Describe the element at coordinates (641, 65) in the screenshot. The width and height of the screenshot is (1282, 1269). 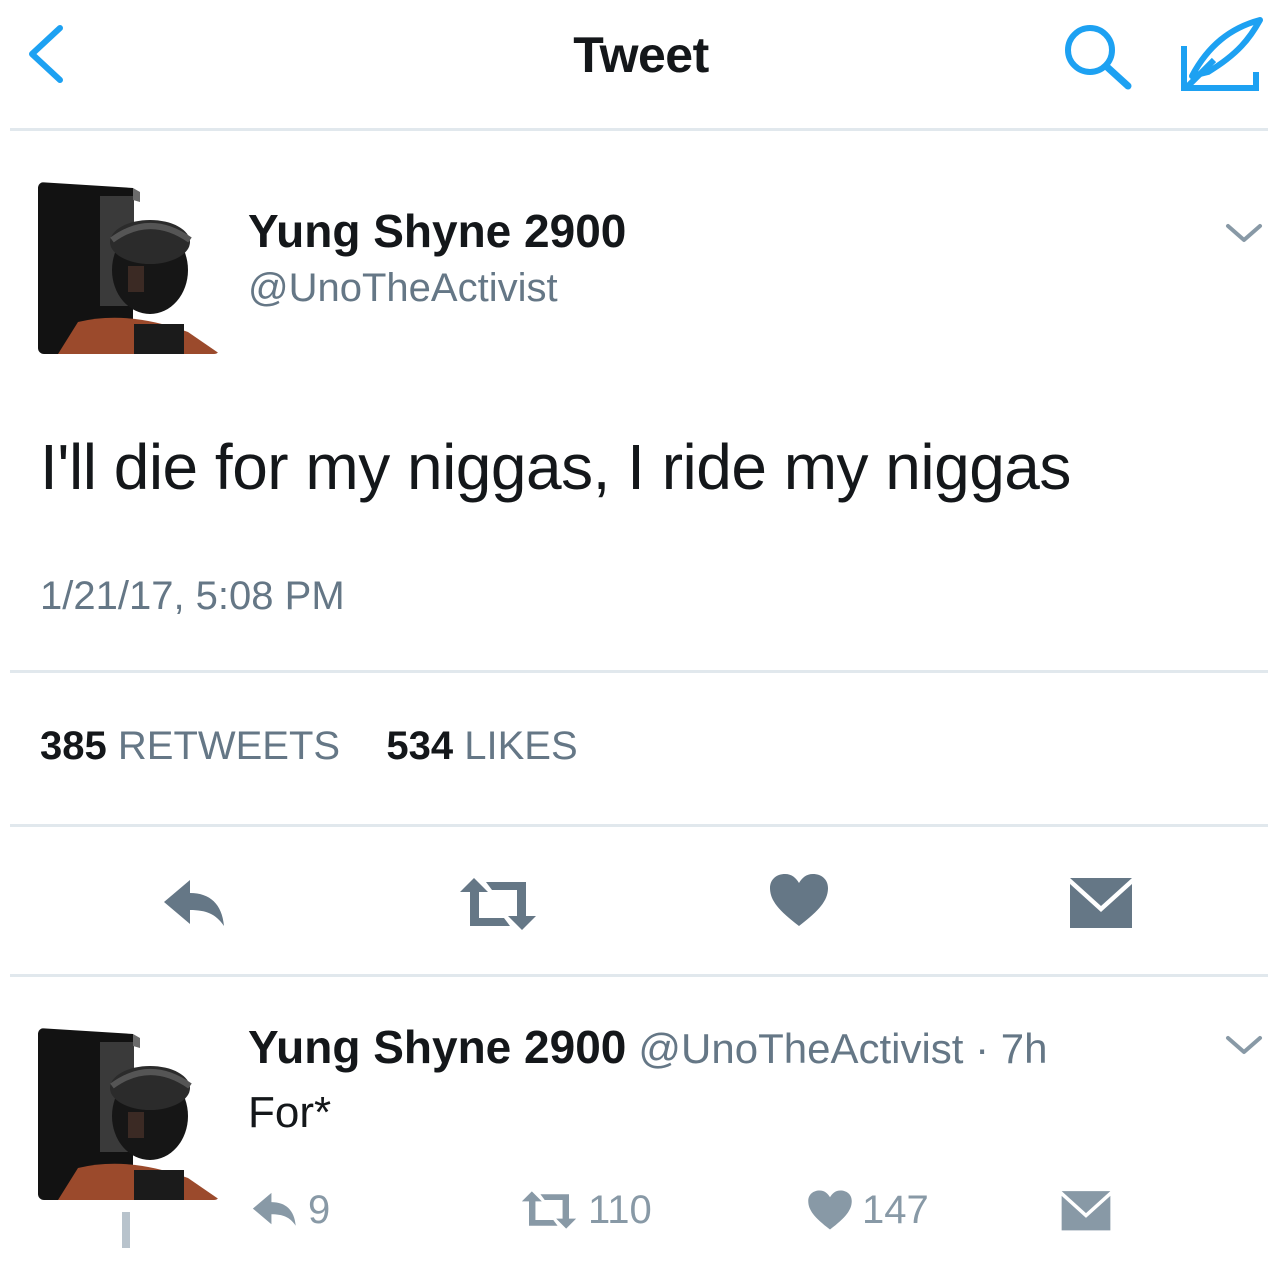
I see `navigation-bar: Tweet` at that location.